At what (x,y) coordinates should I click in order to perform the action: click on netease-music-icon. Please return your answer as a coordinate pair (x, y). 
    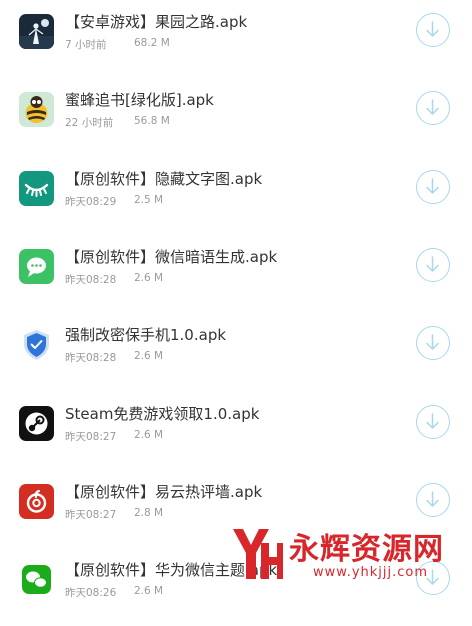
    Looking at the image, I should click on (36, 501).